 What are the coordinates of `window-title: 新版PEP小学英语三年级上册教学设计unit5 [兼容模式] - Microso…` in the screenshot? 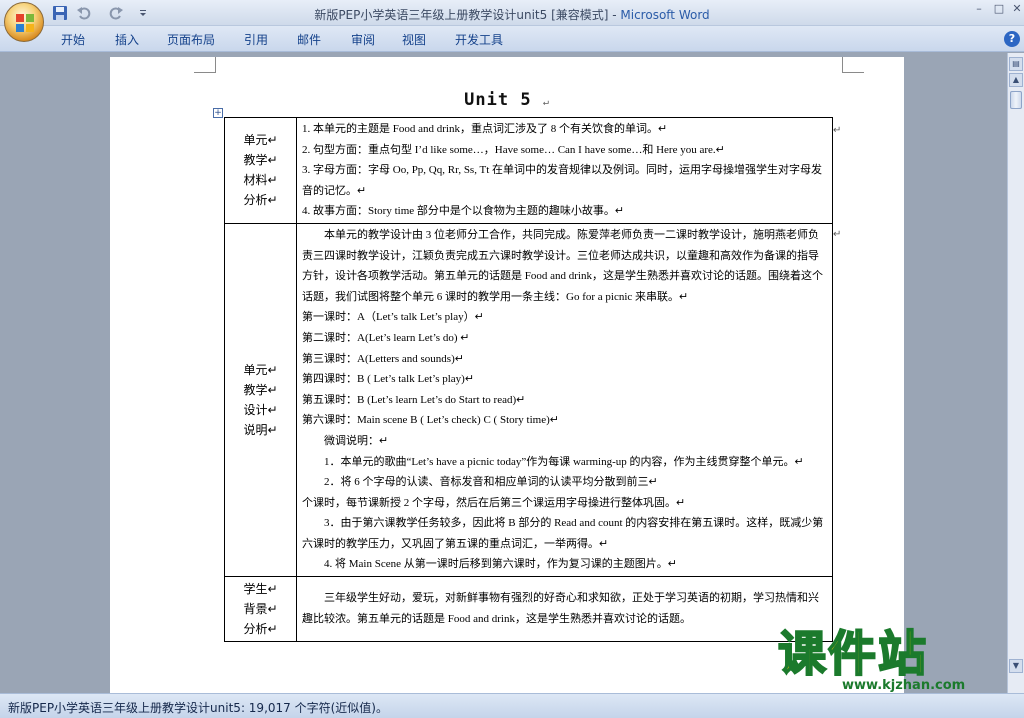 It's located at (512, 14).